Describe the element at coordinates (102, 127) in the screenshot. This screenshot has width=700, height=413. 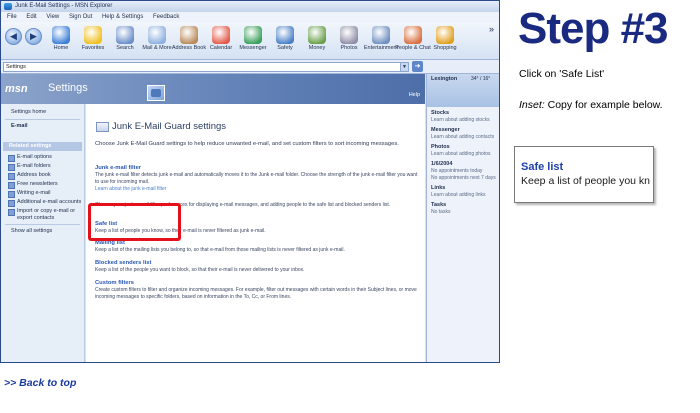
I see `envelope-icon` at that location.